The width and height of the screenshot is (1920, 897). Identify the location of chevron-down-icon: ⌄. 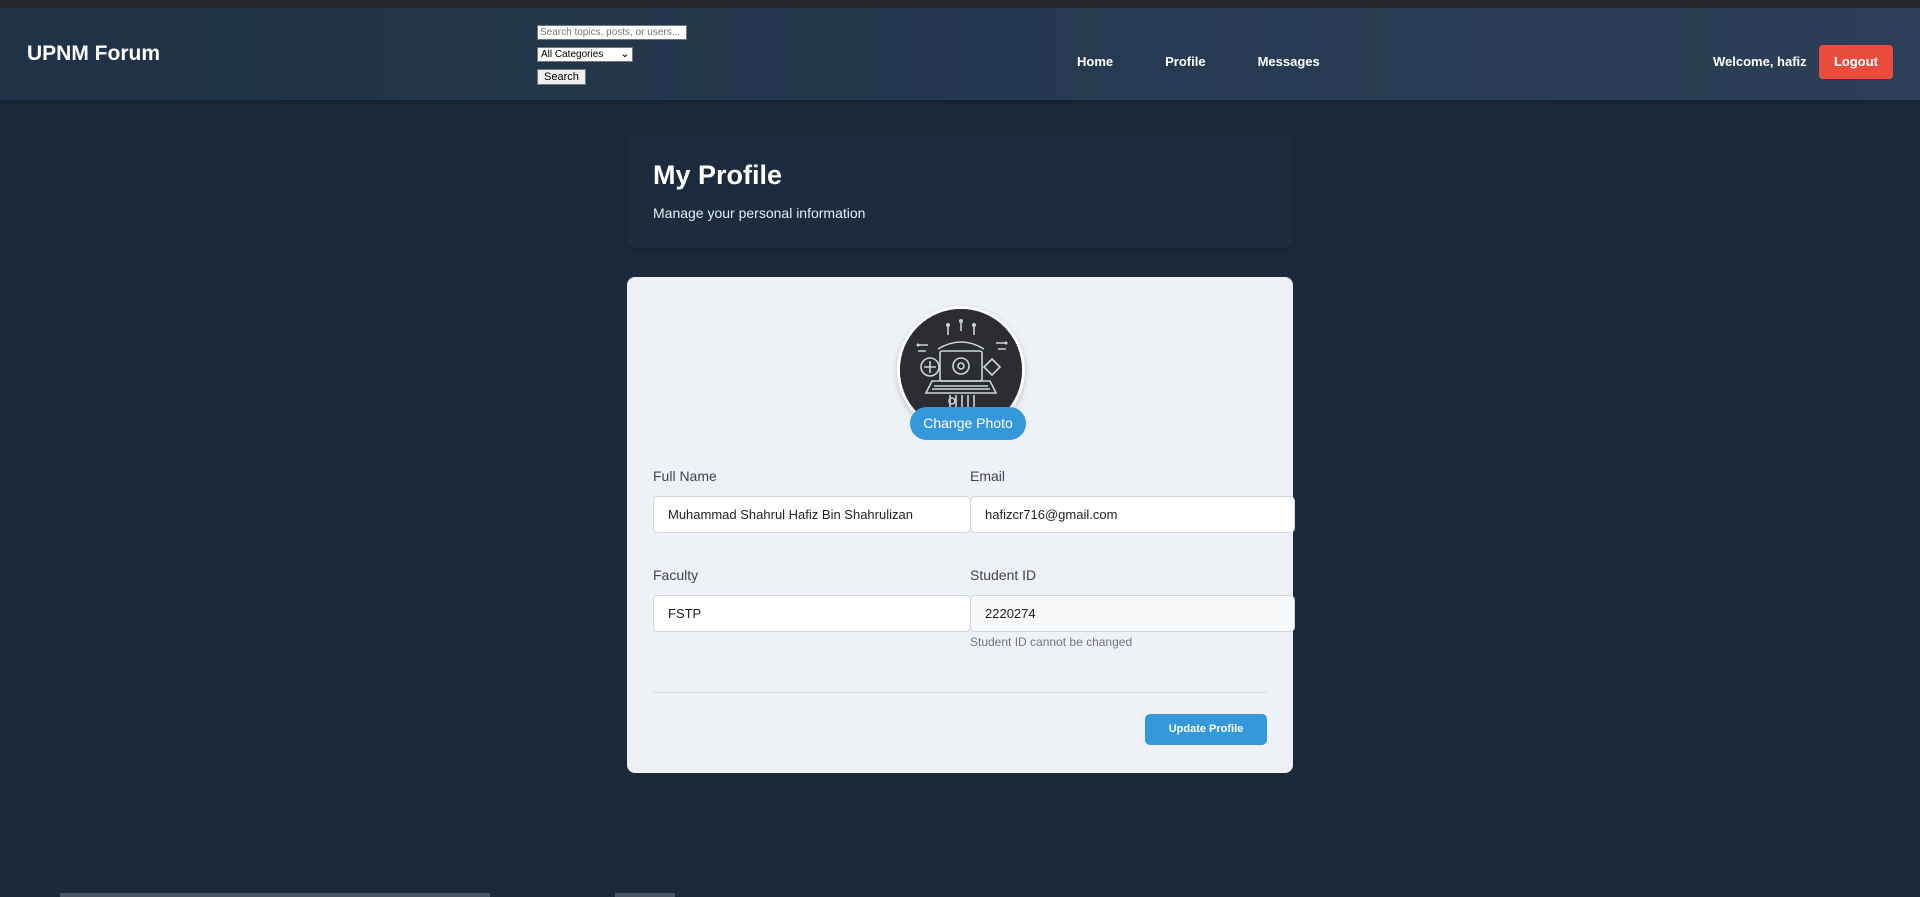
(624, 54).